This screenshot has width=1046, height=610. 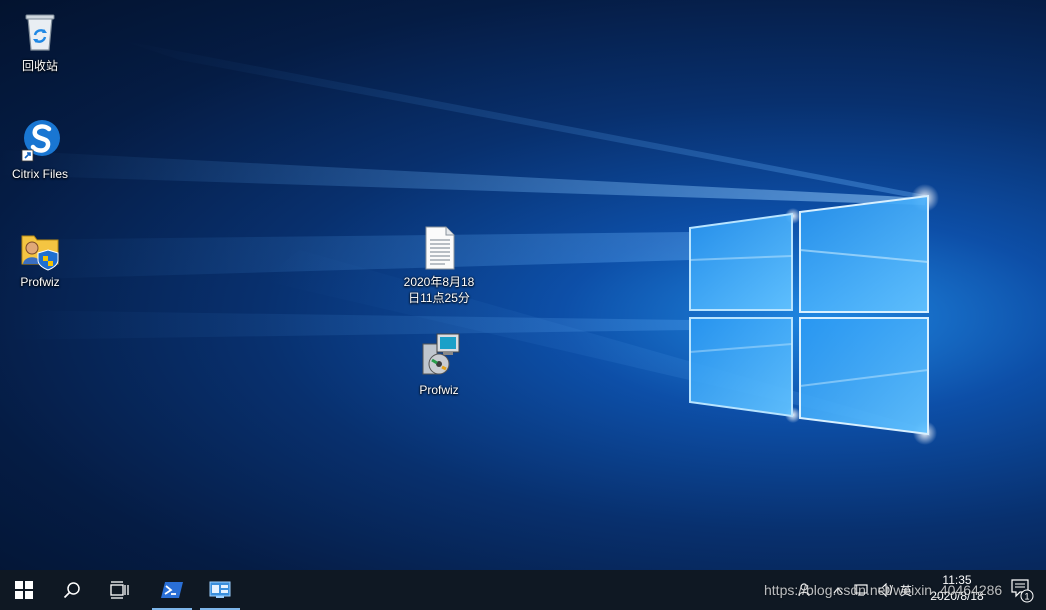 I want to click on user-network-icon, so click(x=804, y=590).